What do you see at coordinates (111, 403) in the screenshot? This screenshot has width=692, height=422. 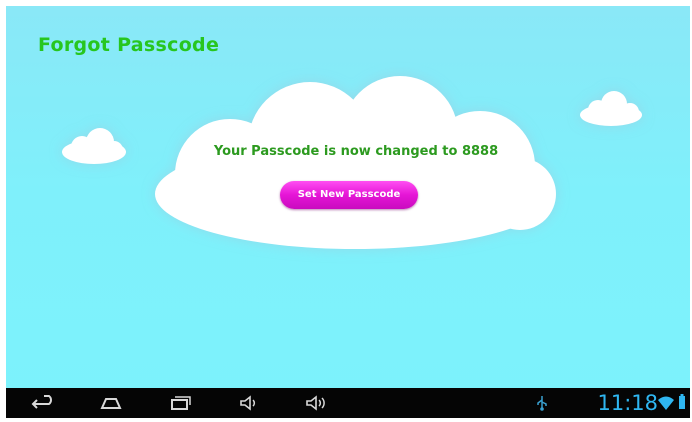 I see `home-icon` at bounding box center [111, 403].